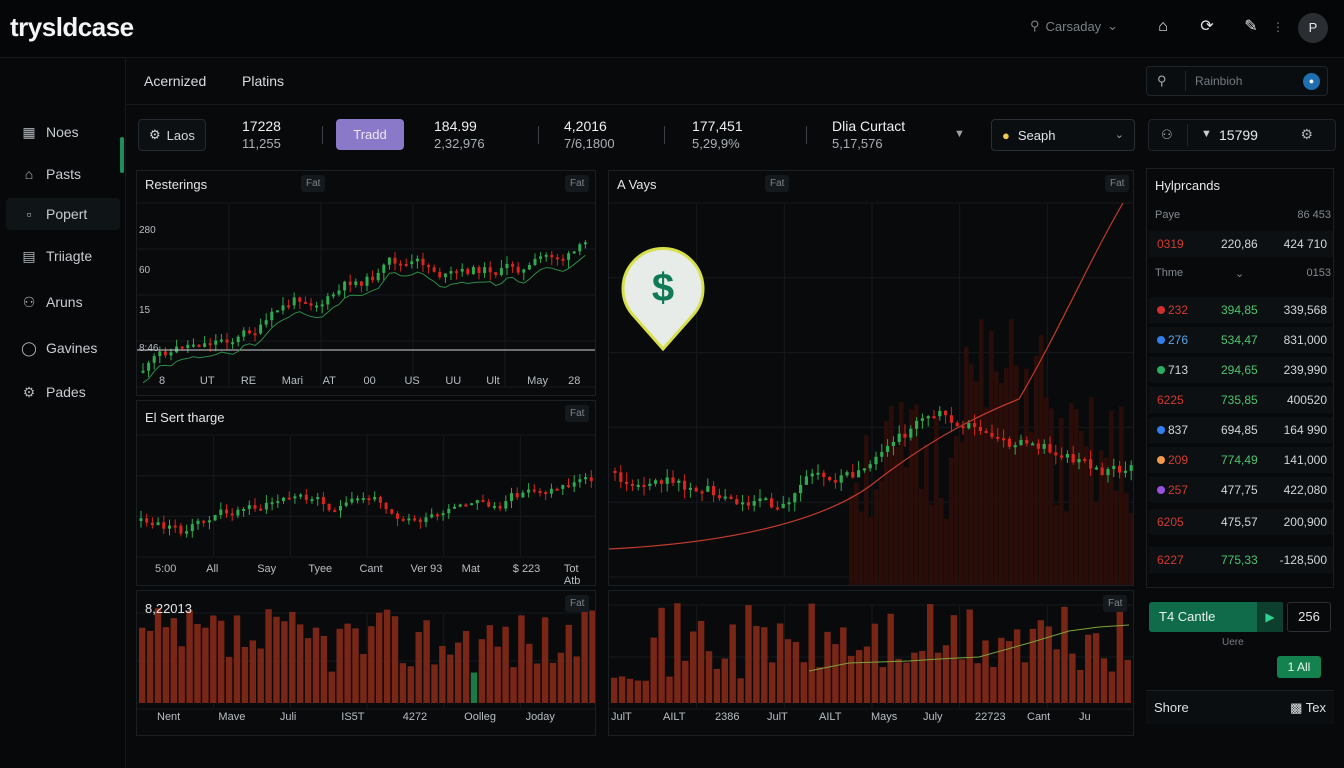  Describe the element at coordinates (572, 574) in the screenshot. I see `axis-tick-label: Tot Atb` at that location.